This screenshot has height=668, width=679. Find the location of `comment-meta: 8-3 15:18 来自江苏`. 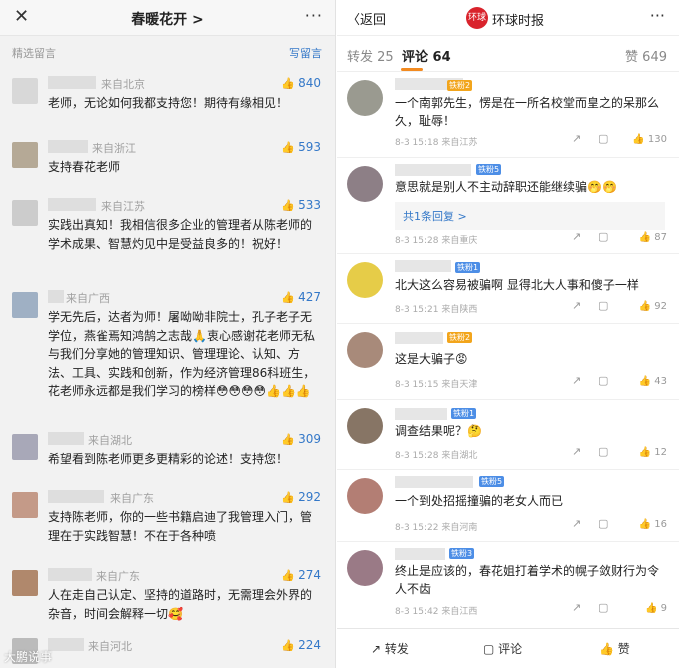

comment-meta: 8-3 15:18 来自江苏 is located at coordinates (436, 143).